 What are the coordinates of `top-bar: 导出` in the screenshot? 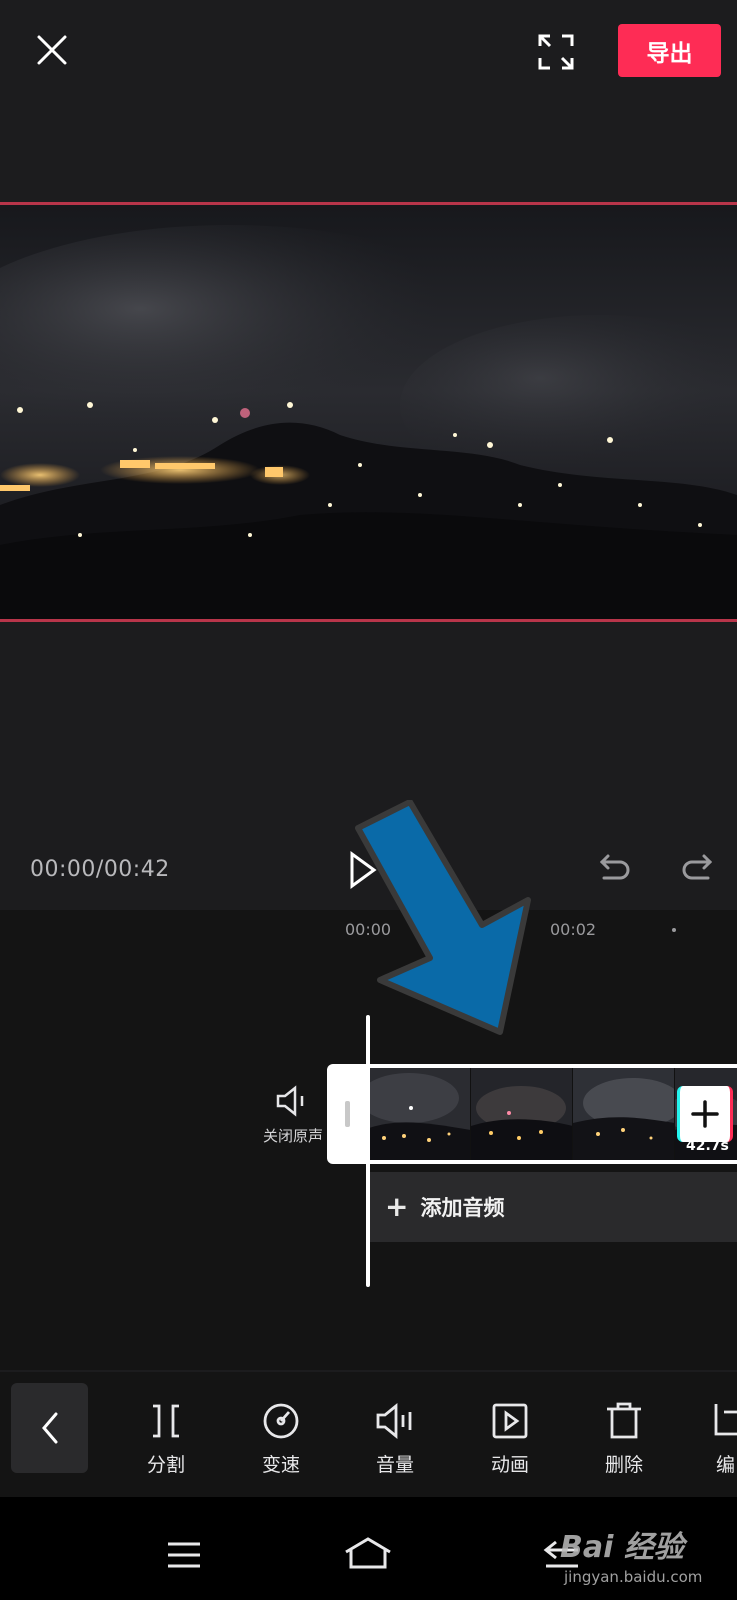 It's located at (368, 55).